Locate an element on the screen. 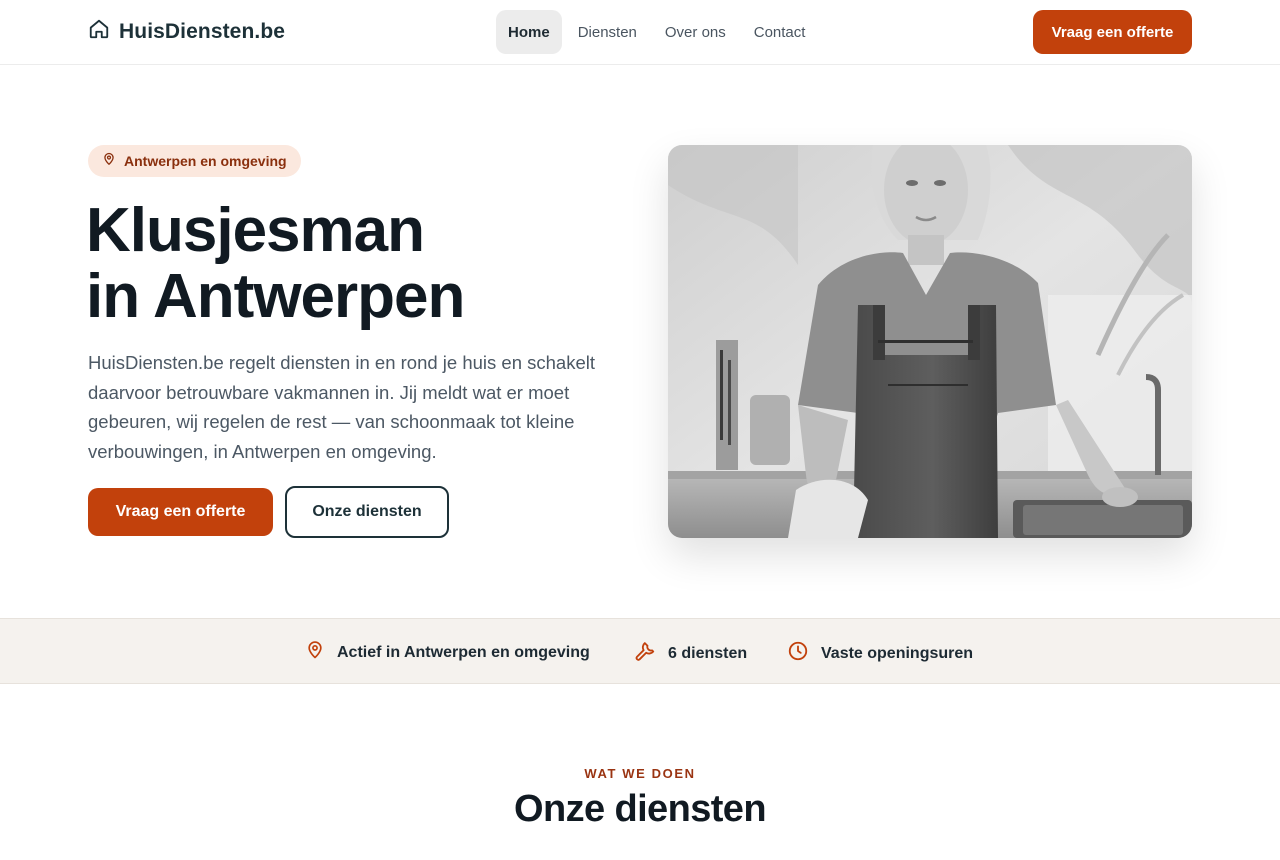 This screenshot has height=860, width=1280. brand-logo: HuisDiensten.be is located at coordinates (186, 31).